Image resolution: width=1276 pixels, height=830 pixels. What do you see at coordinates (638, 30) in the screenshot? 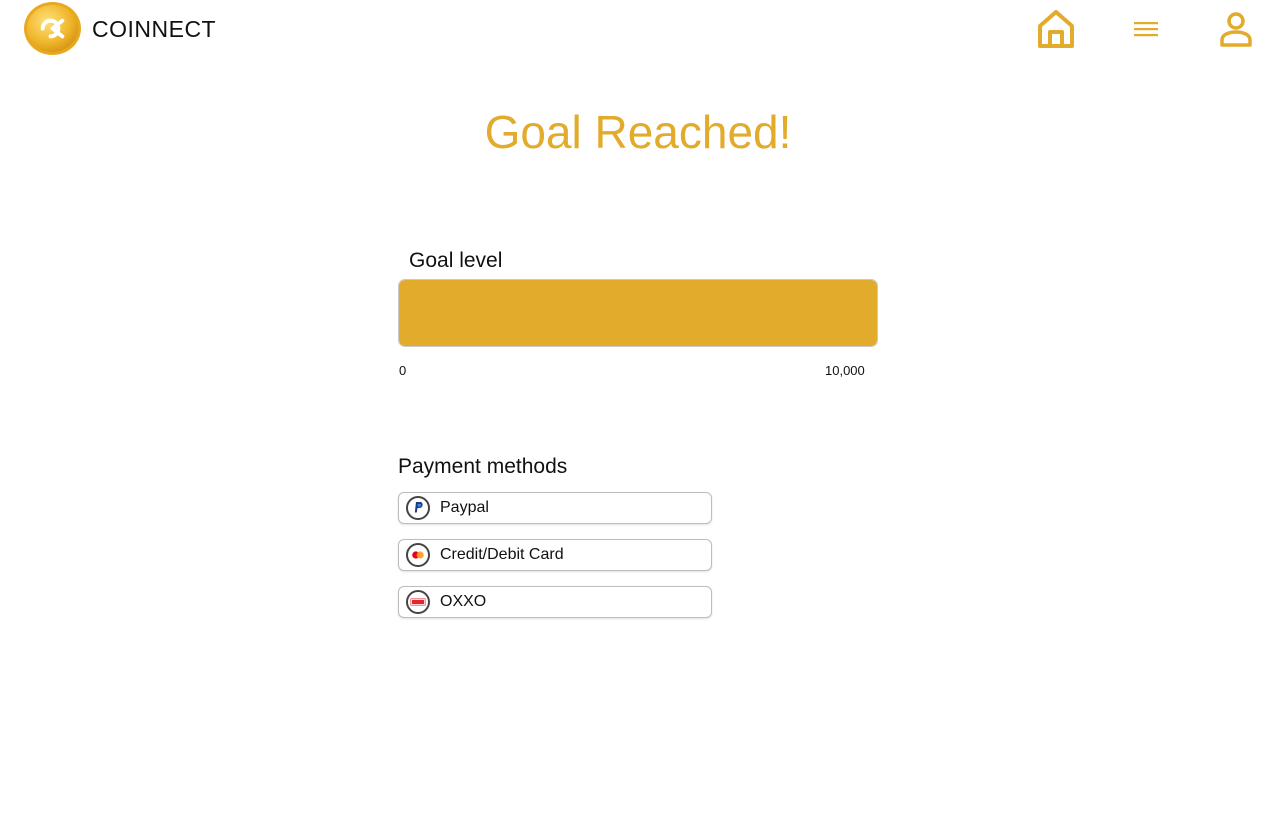
I see `top-nav-bar: COINNECT` at bounding box center [638, 30].